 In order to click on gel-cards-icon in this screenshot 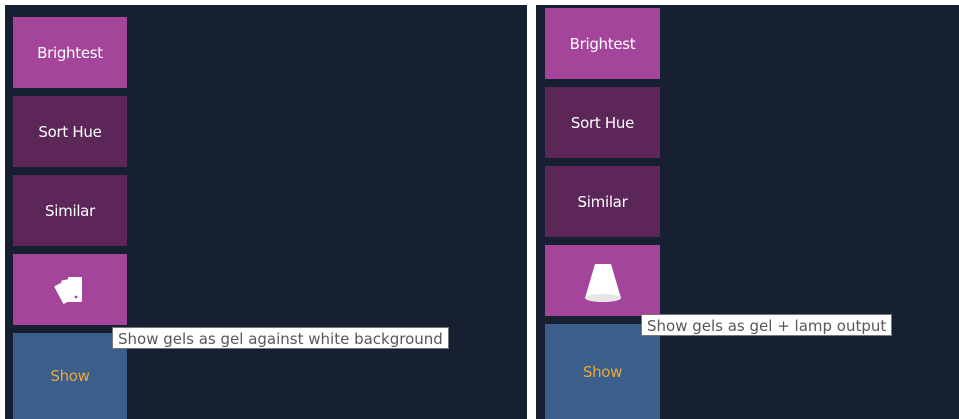, I will do `click(68, 290)`.